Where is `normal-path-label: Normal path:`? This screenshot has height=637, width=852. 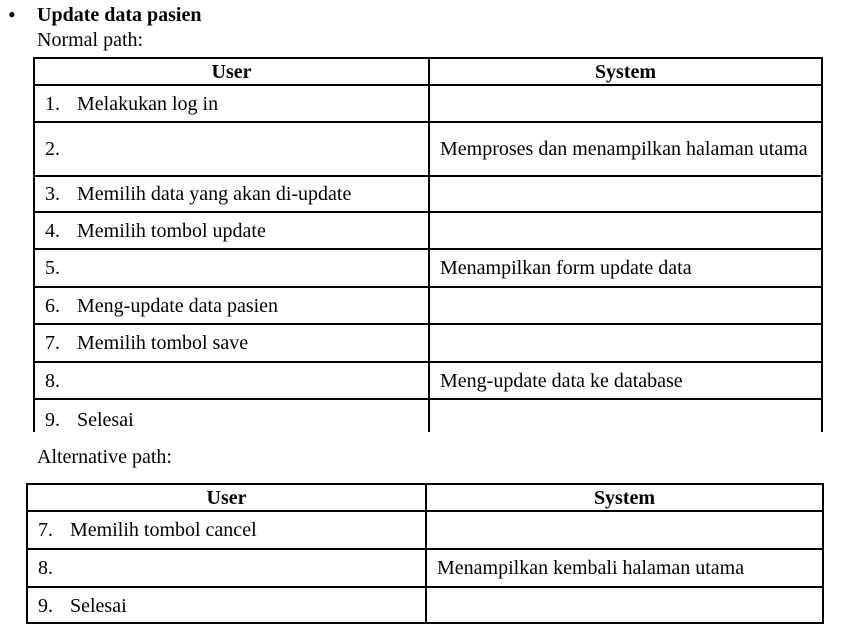
normal-path-label: Normal path: is located at coordinates (90, 40).